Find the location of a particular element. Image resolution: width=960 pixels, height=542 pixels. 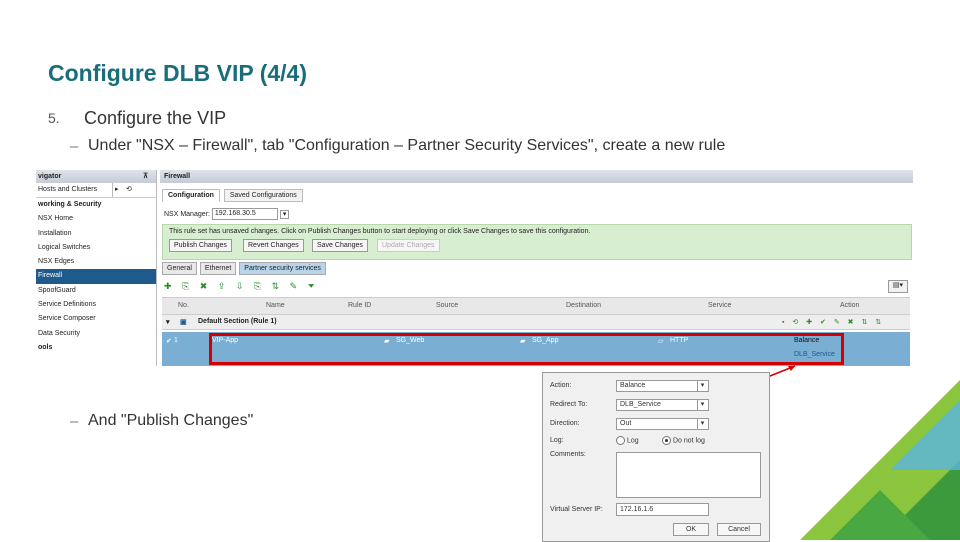

radio-icon is located at coordinates (620, 440).